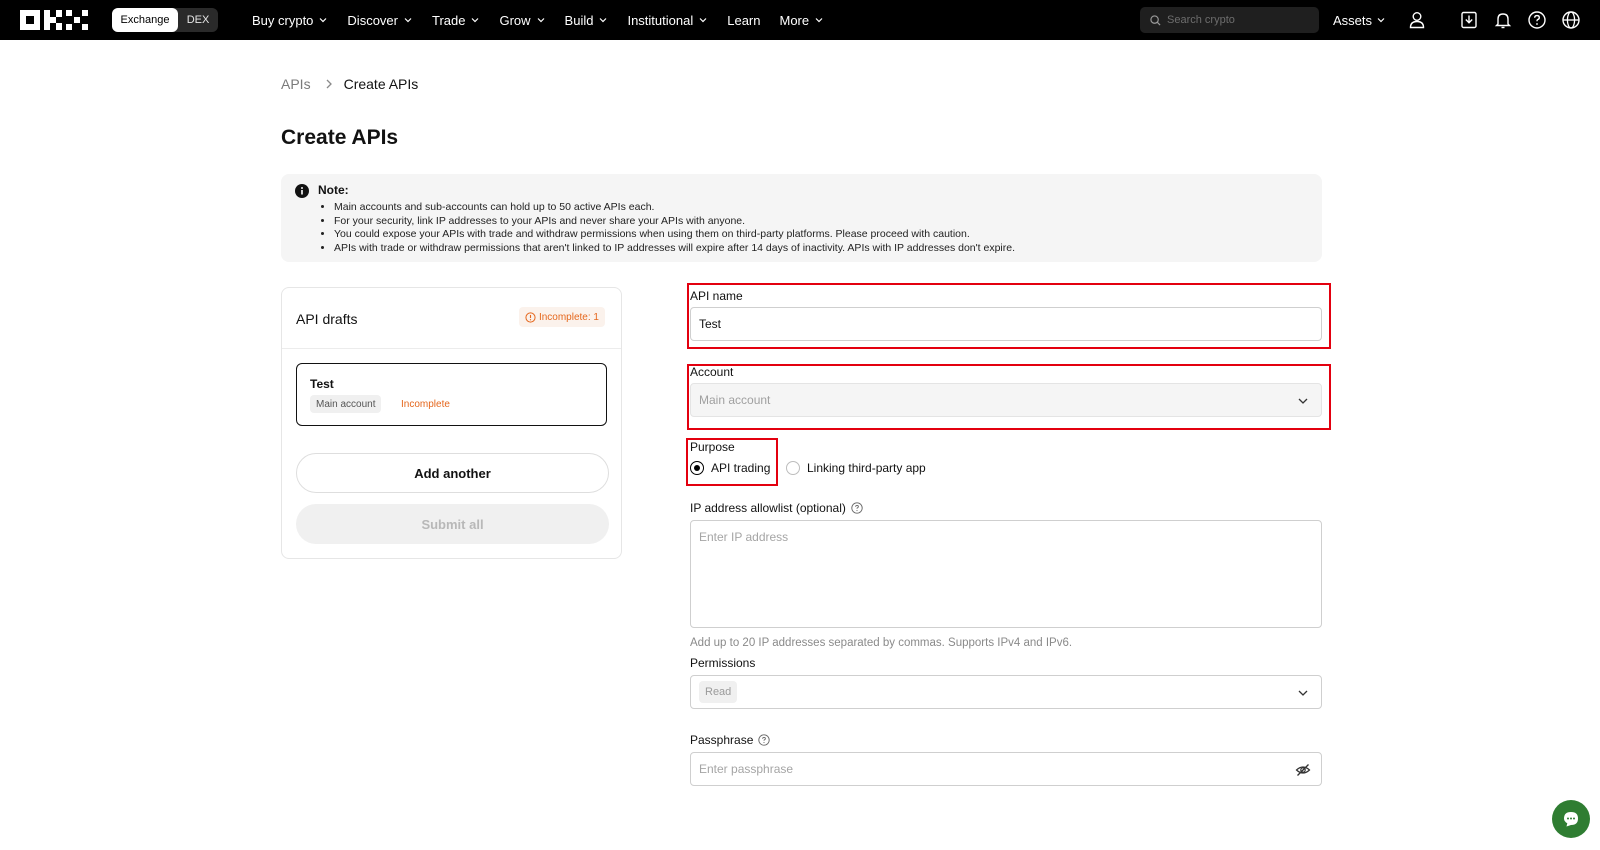 The width and height of the screenshot is (1600, 850). I want to click on nav-item-build: Build, so click(591, 20).